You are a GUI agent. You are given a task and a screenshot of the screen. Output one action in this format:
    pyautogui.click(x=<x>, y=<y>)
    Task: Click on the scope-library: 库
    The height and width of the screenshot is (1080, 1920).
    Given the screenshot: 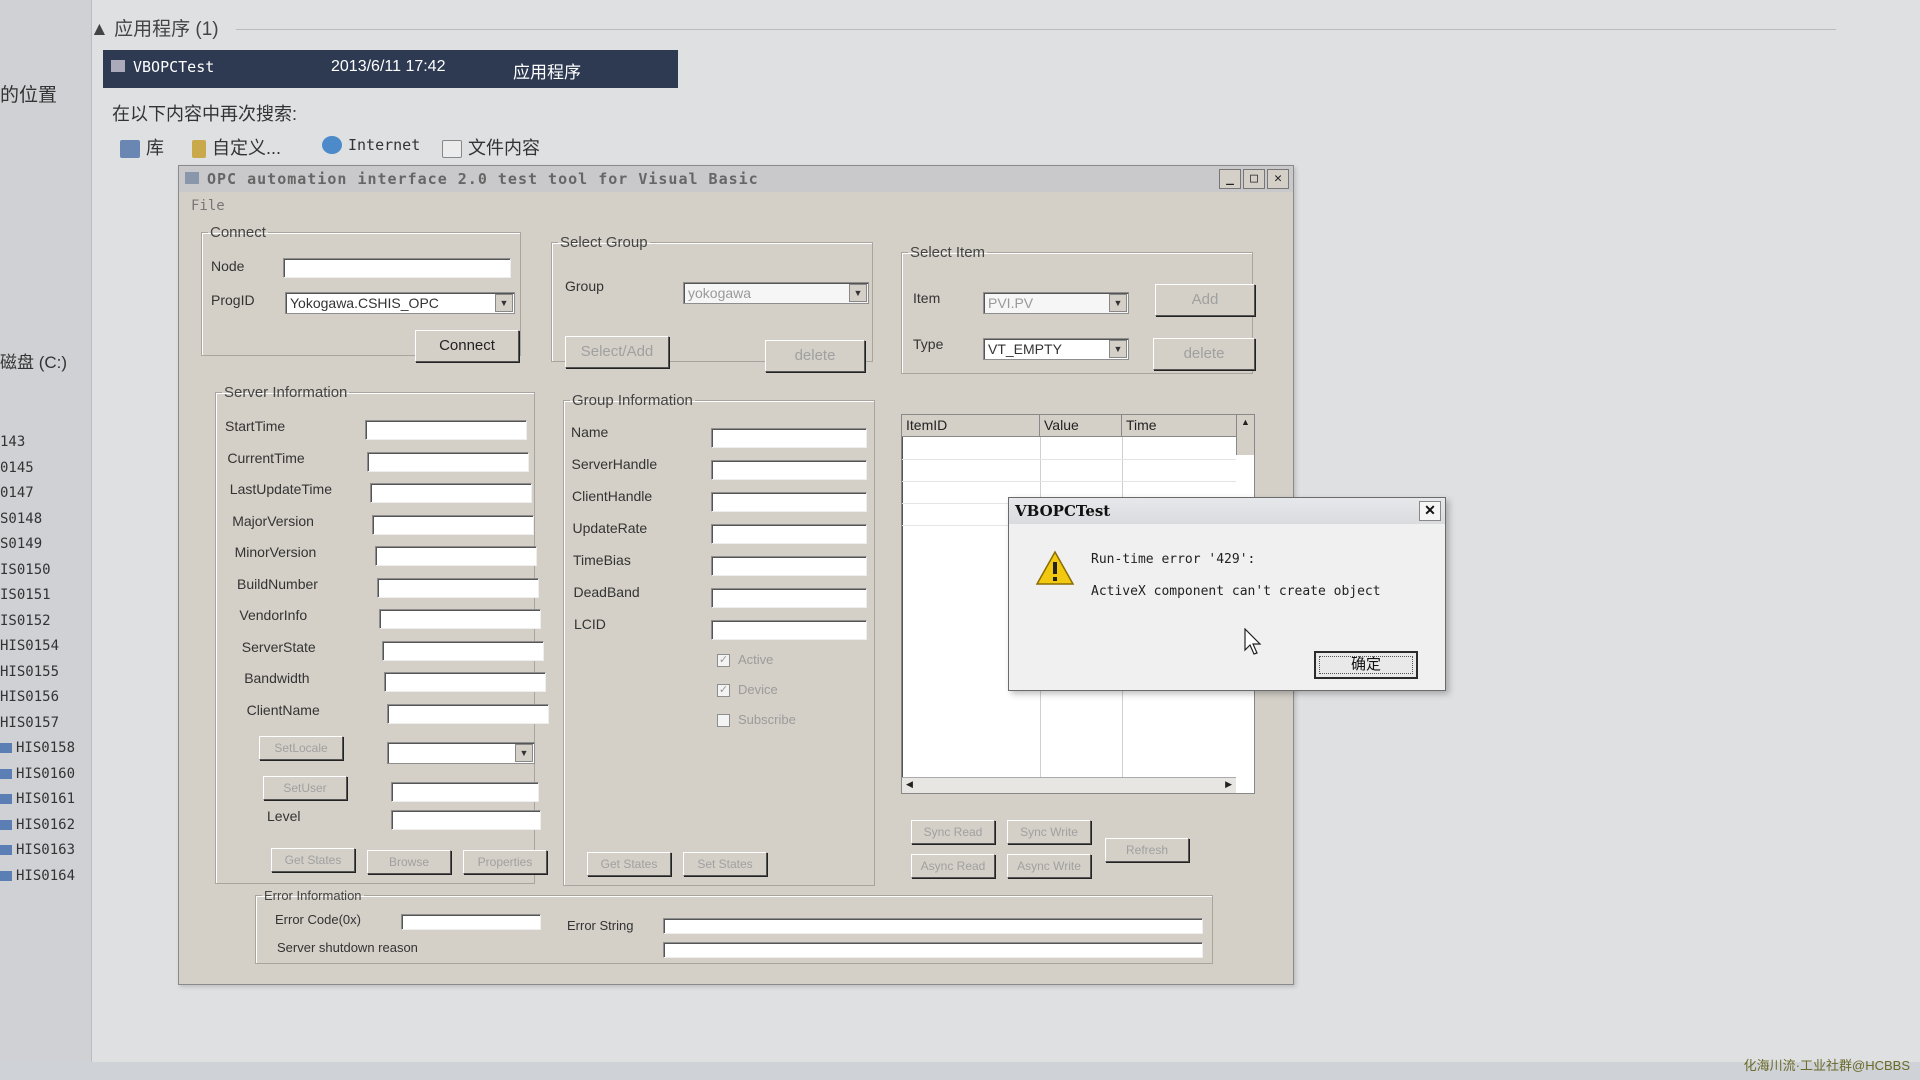 What is the action you would take?
    pyautogui.click(x=142, y=147)
    